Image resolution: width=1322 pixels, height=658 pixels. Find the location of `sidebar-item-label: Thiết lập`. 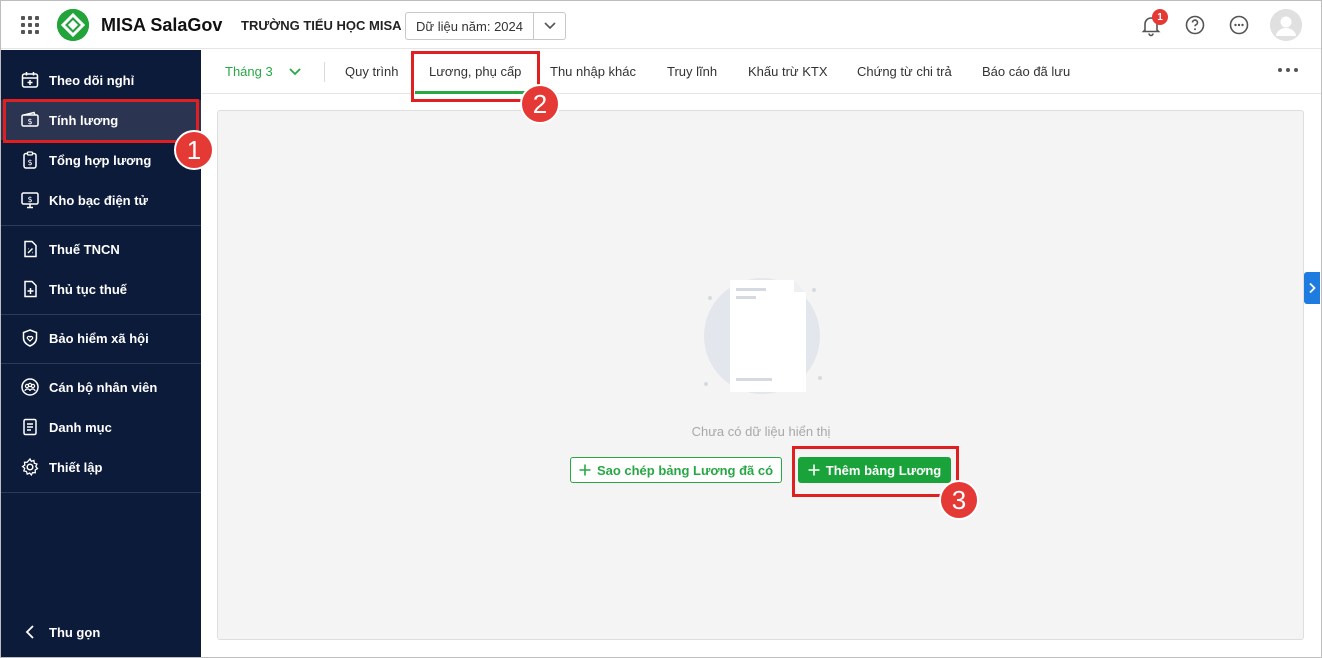

sidebar-item-label: Thiết lập is located at coordinates (76, 467).